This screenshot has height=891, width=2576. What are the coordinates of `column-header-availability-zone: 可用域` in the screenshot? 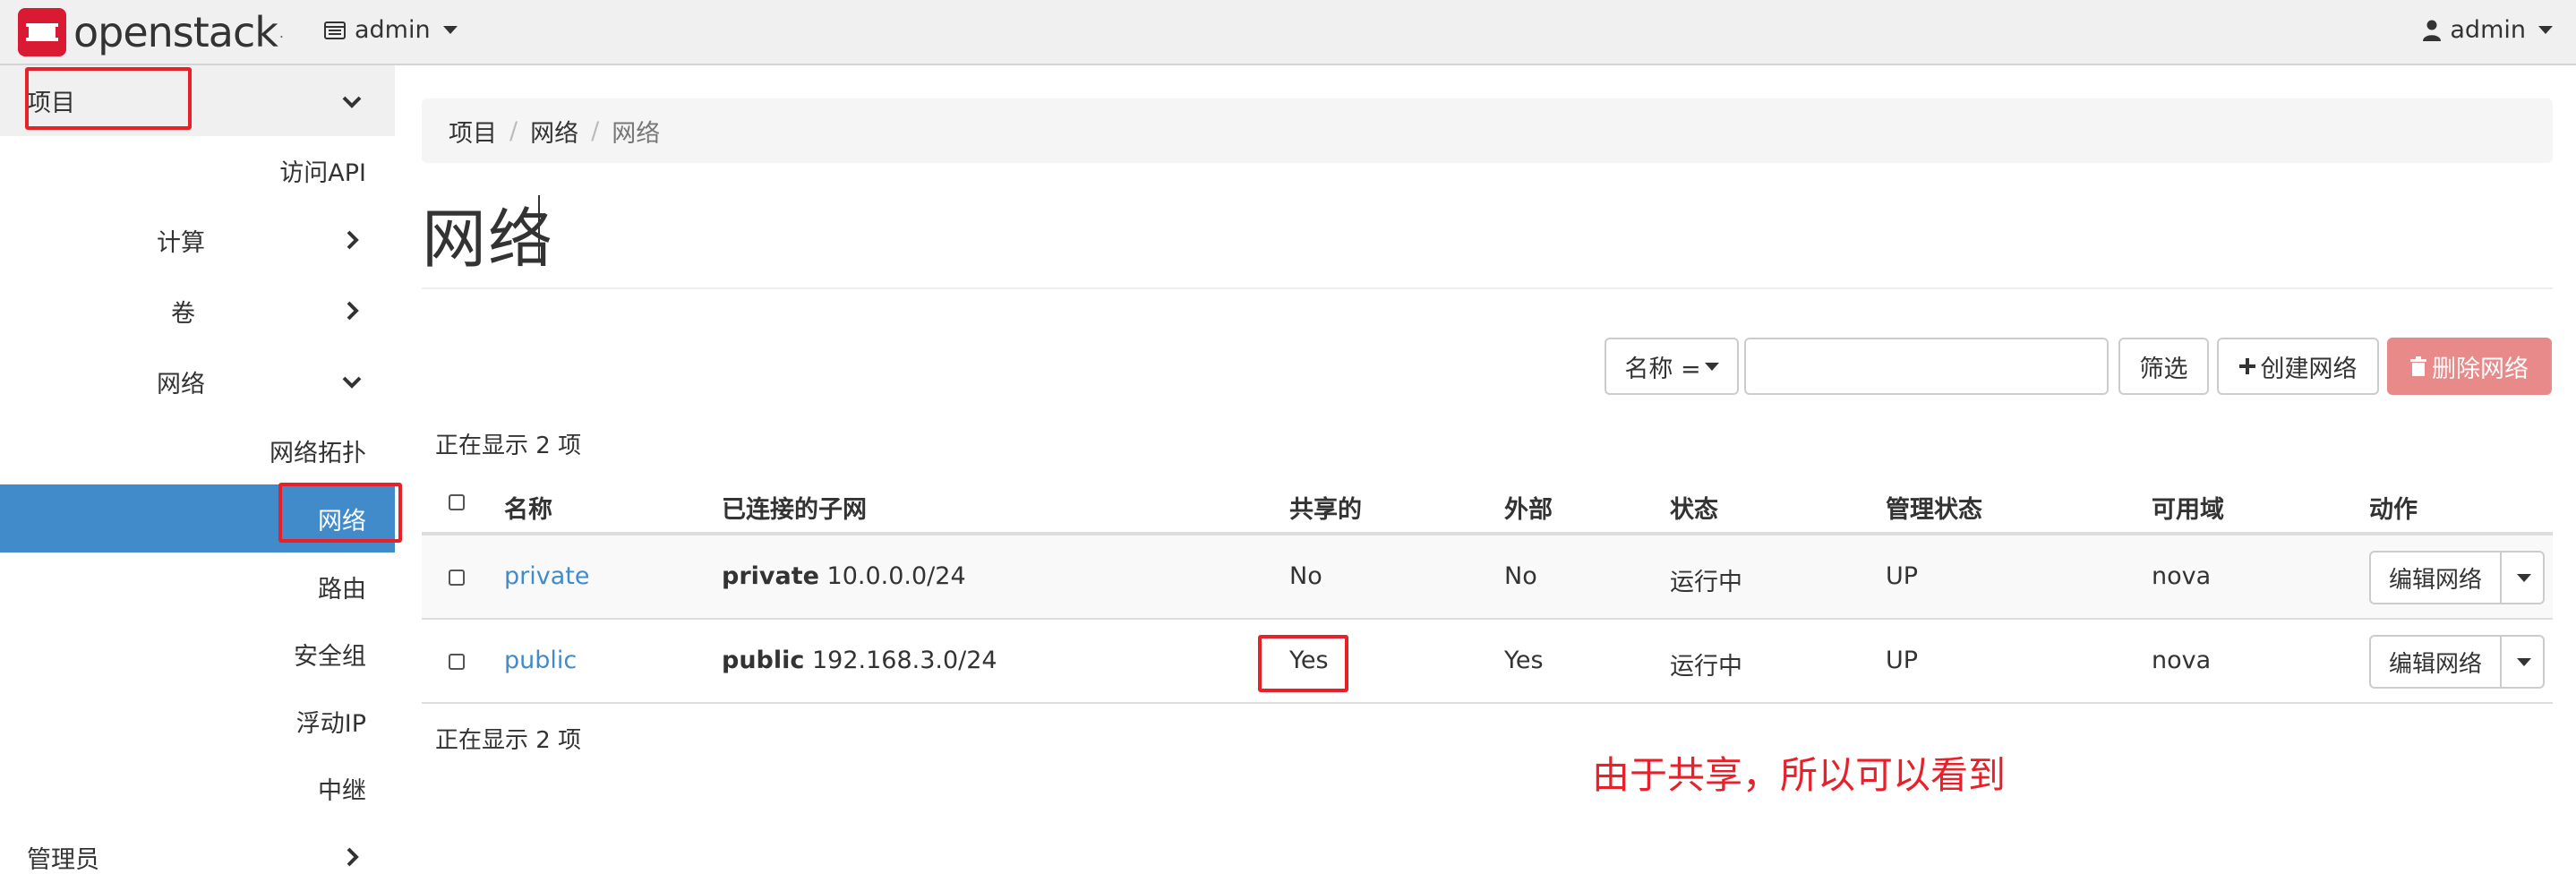 It's located at (2188, 507).